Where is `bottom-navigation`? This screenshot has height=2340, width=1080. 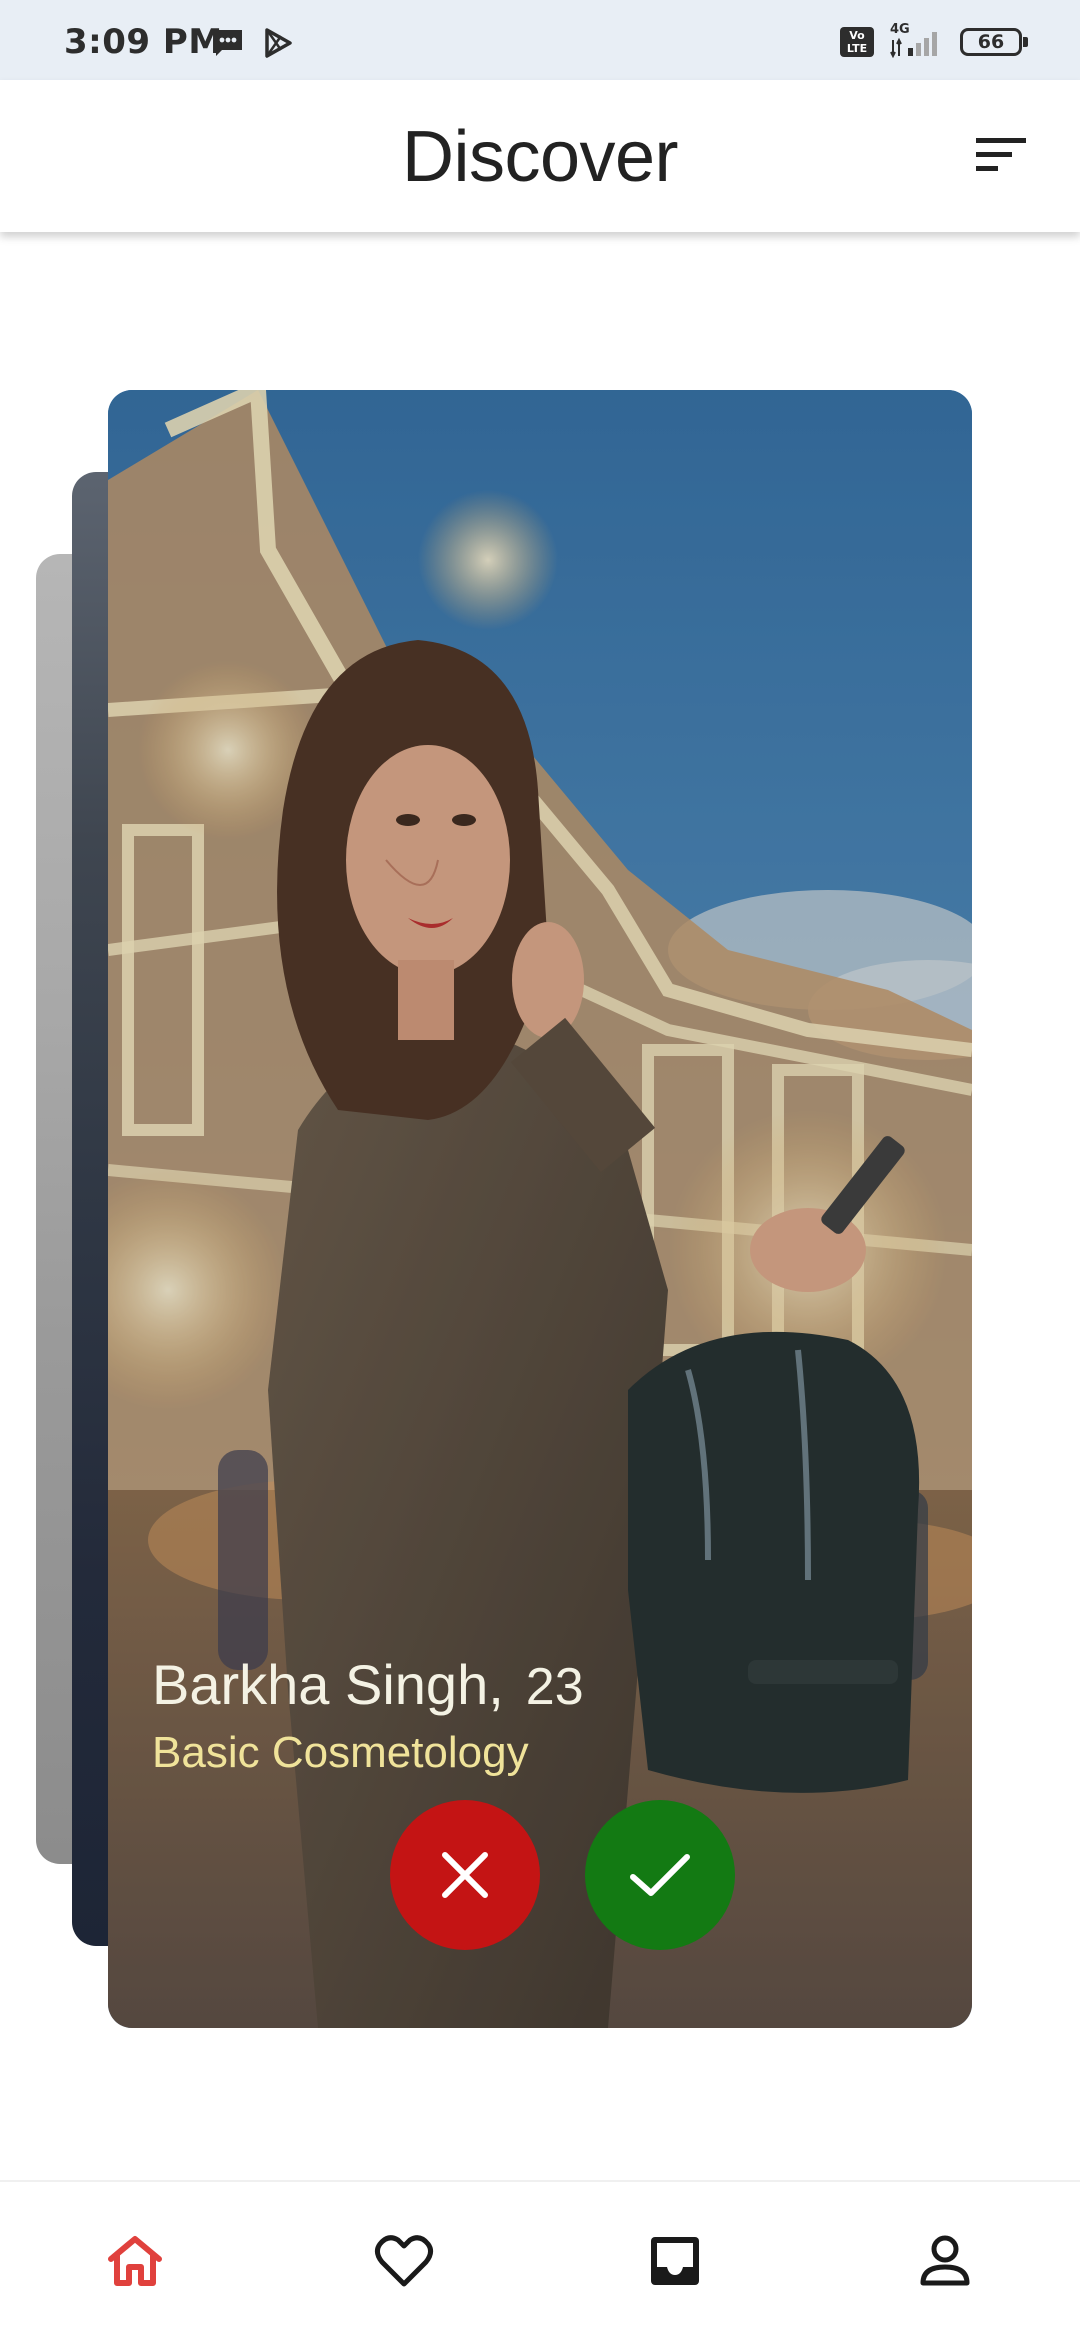
bottom-navigation is located at coordinates (540, 2260).